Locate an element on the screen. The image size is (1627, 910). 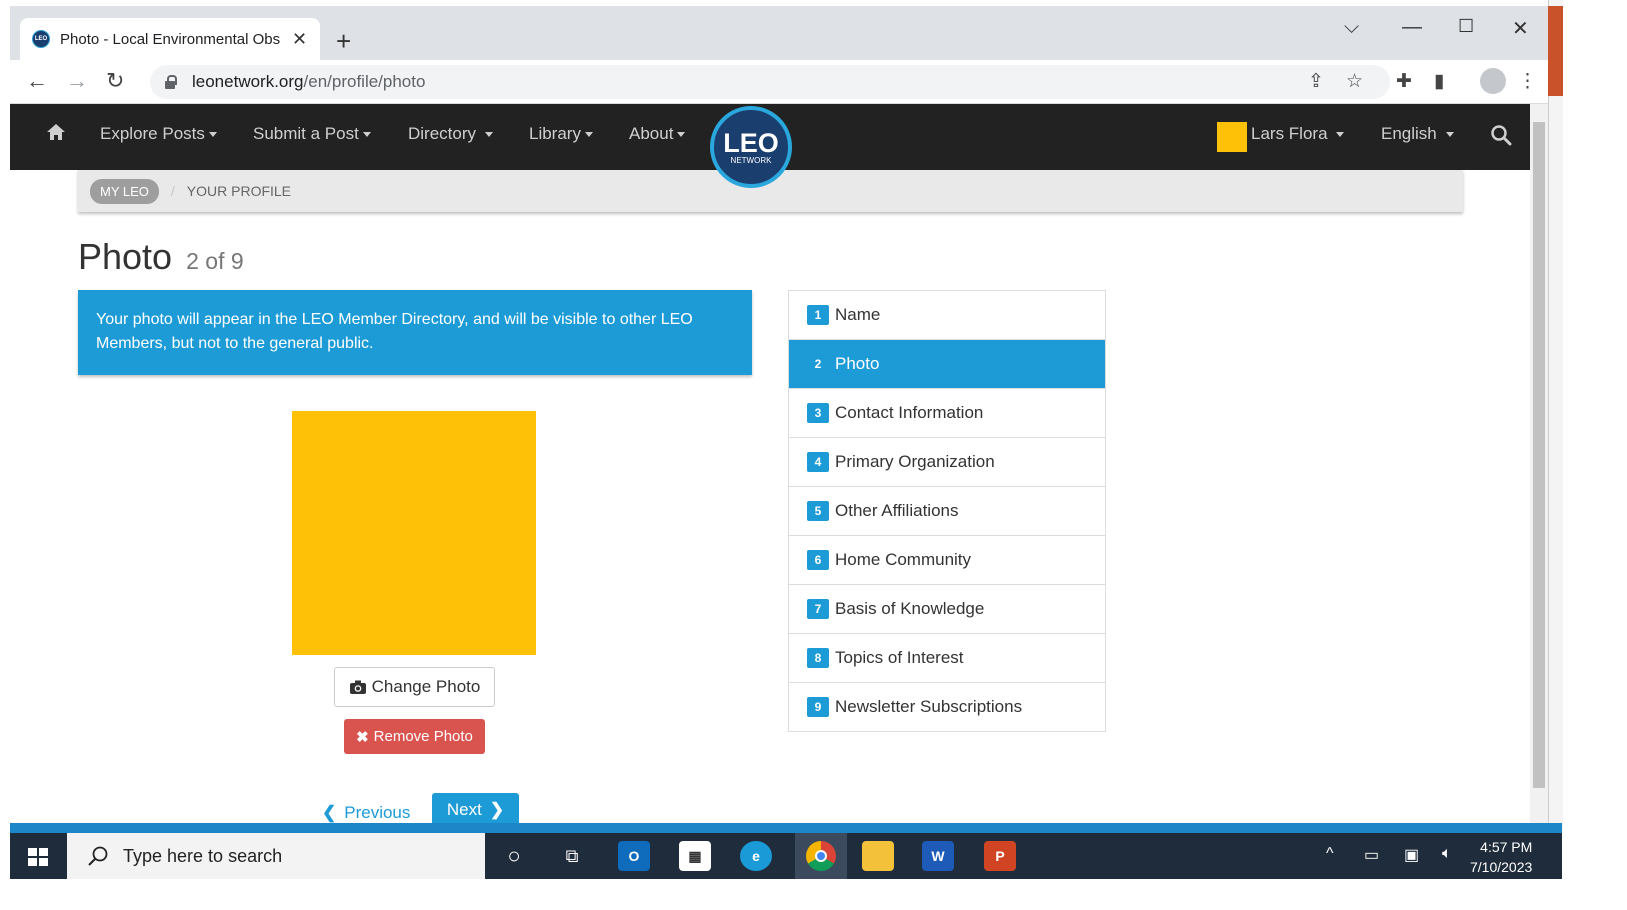
edge-icon: e is located at coordinates (756, 856).